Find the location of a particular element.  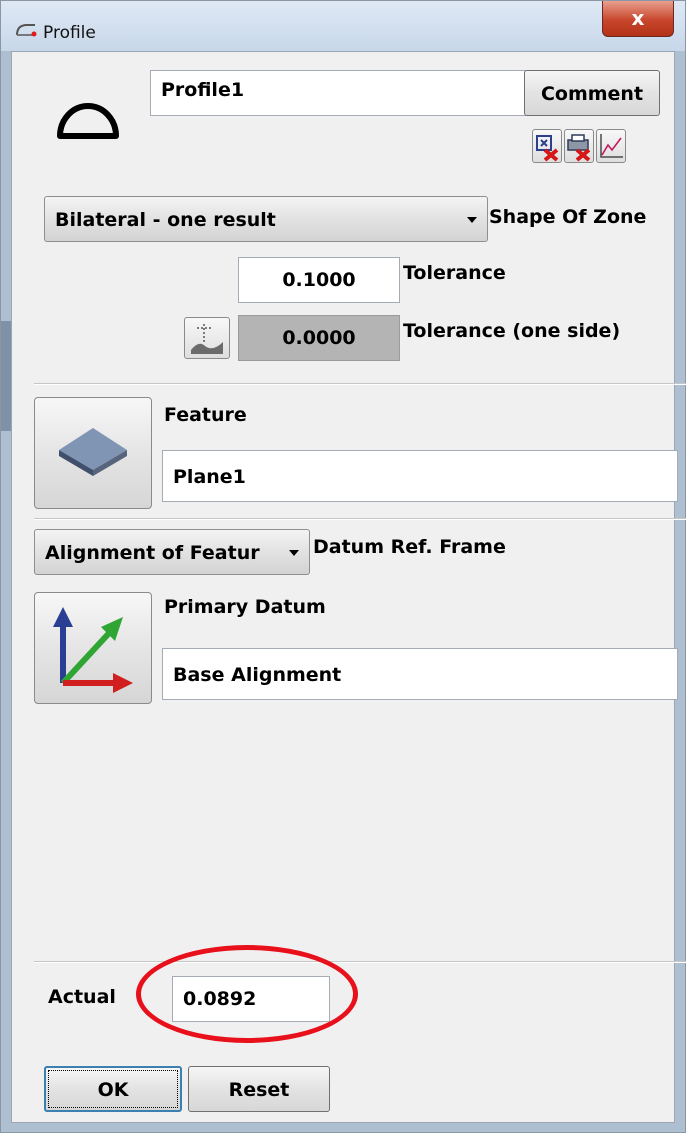

close-button: x is located at coordinates (638, 19).